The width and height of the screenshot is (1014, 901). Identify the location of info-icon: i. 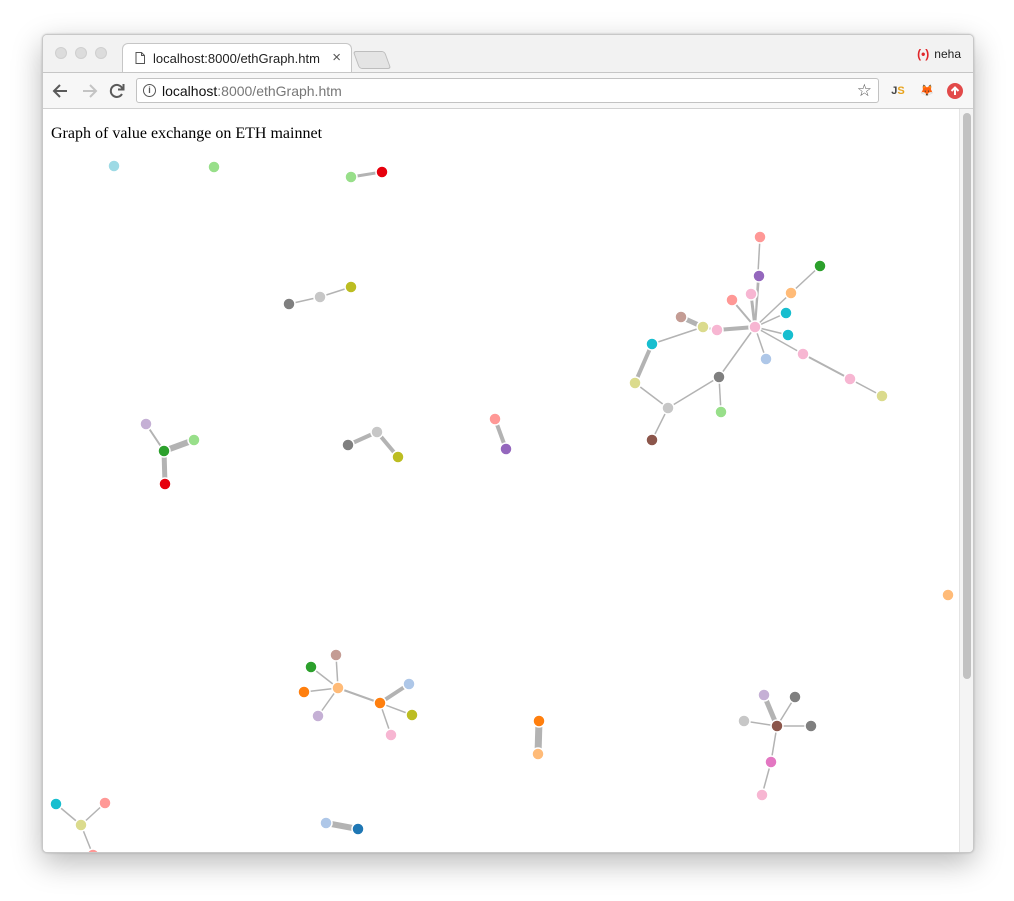
(149, 90).